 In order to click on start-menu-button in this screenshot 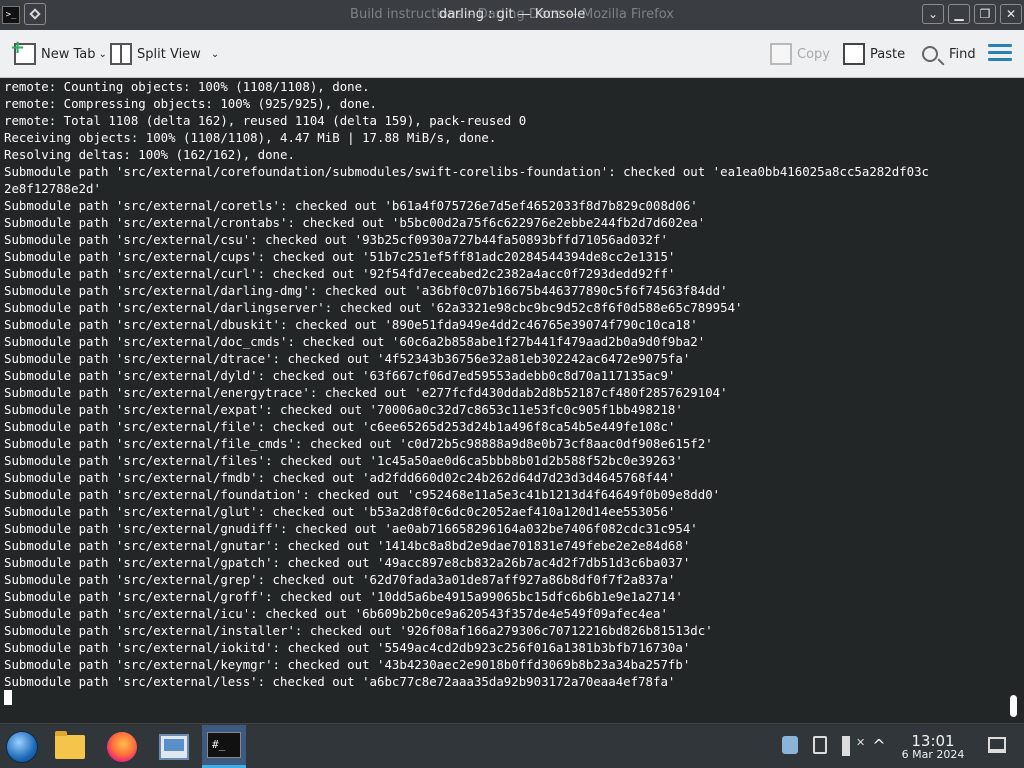, I will do `click(22, 746)`.